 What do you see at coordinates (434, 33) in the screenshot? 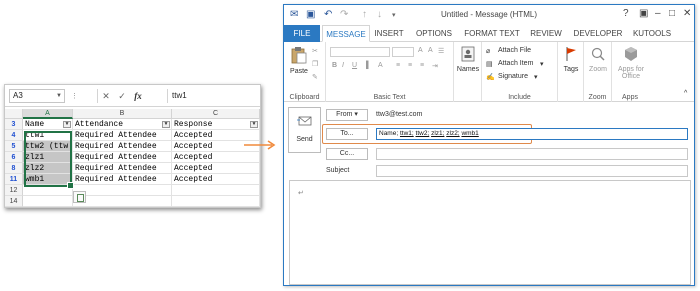
I see `tab-options: OPTIONS` at bounding box center [434, 33].